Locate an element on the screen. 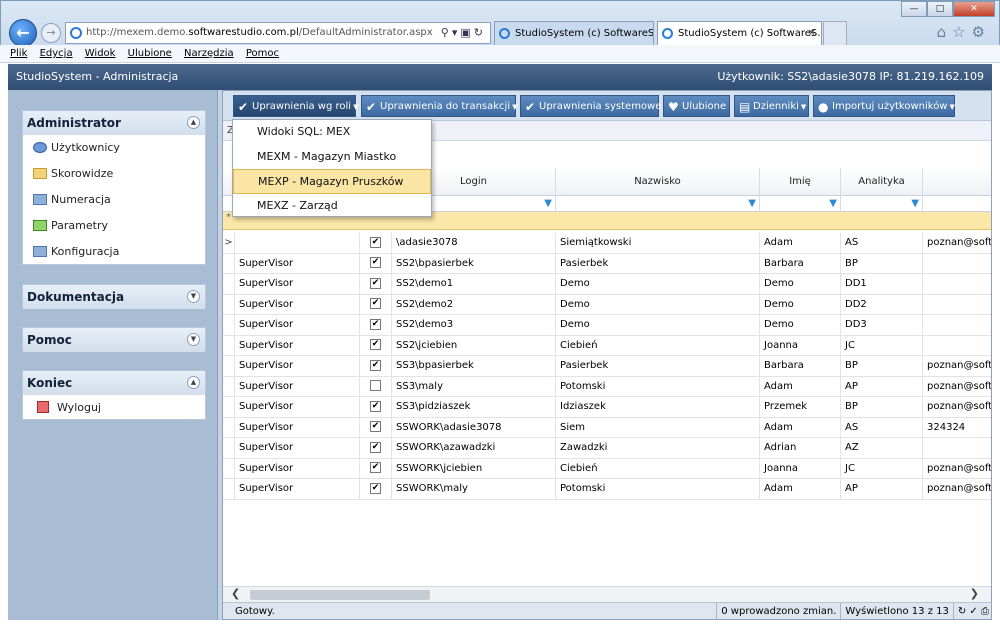  filter-analityka: ▼ is located at coordinates (882, 204).